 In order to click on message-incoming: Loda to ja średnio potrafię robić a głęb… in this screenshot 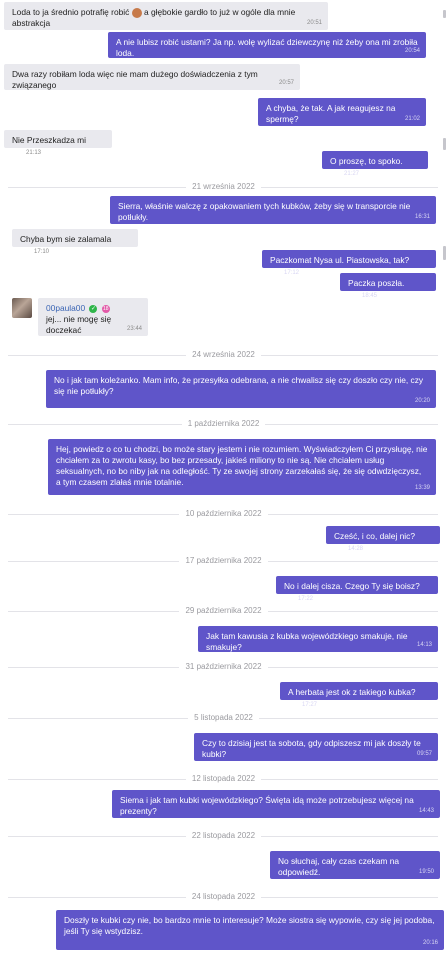, I will do `click(166, 16)`.